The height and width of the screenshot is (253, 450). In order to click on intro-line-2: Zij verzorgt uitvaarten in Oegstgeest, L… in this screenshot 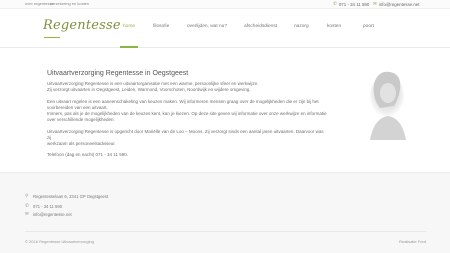, I will do `click(149, 89)`.